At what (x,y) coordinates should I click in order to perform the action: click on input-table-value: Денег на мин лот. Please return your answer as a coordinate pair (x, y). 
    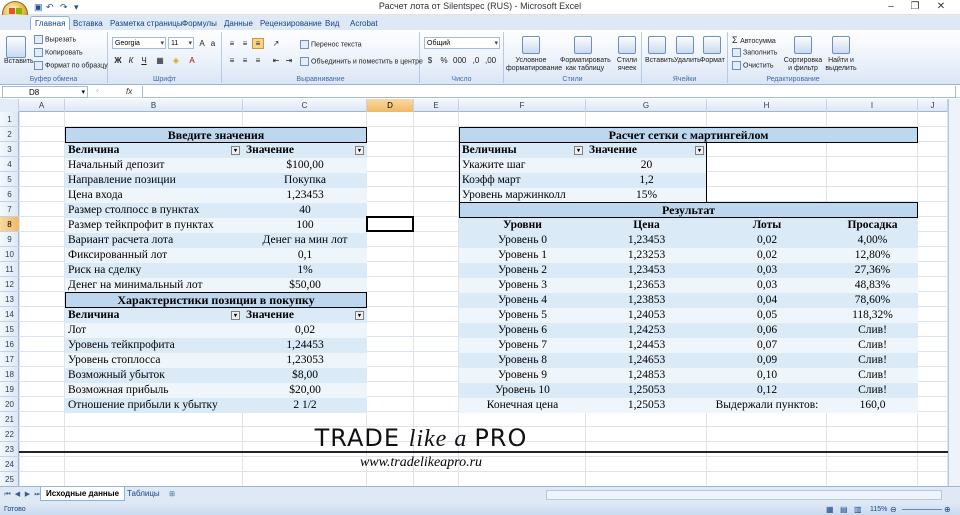
    Looking at the image, I should click on (305, 240).